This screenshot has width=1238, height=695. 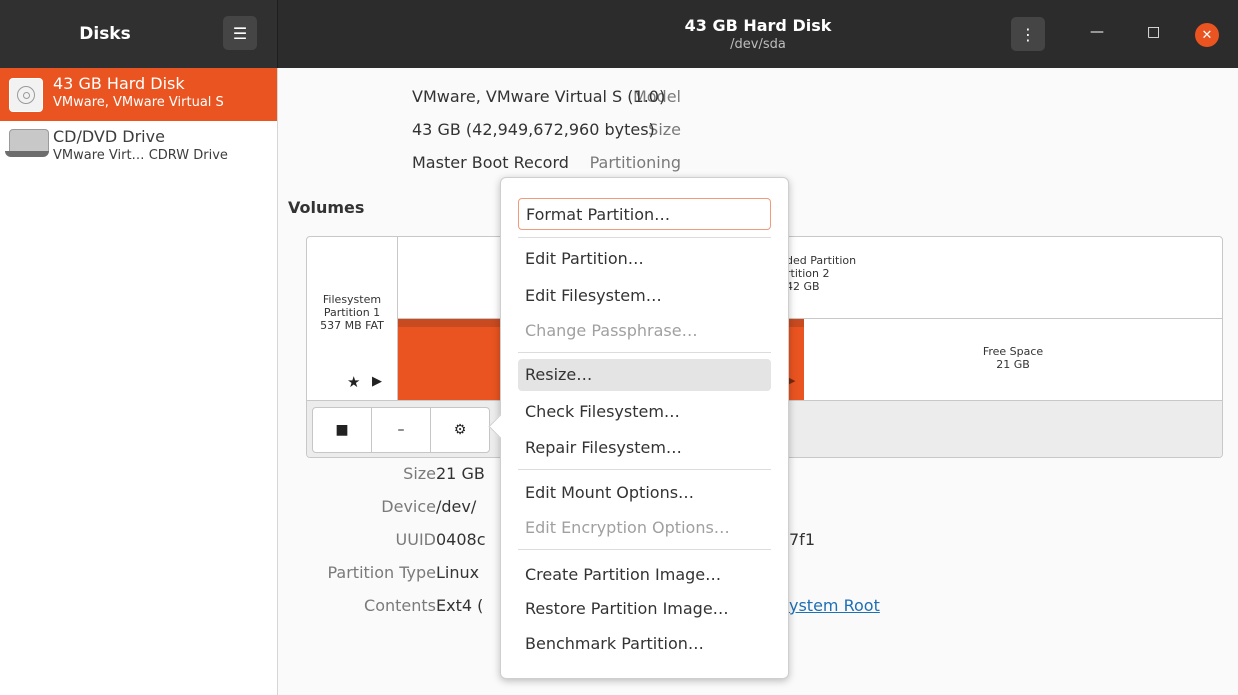 What do you see at coordinates (458, 572) in the screenshot?
I see `partition-type-value: Linux` at bounding box center [458, 572].